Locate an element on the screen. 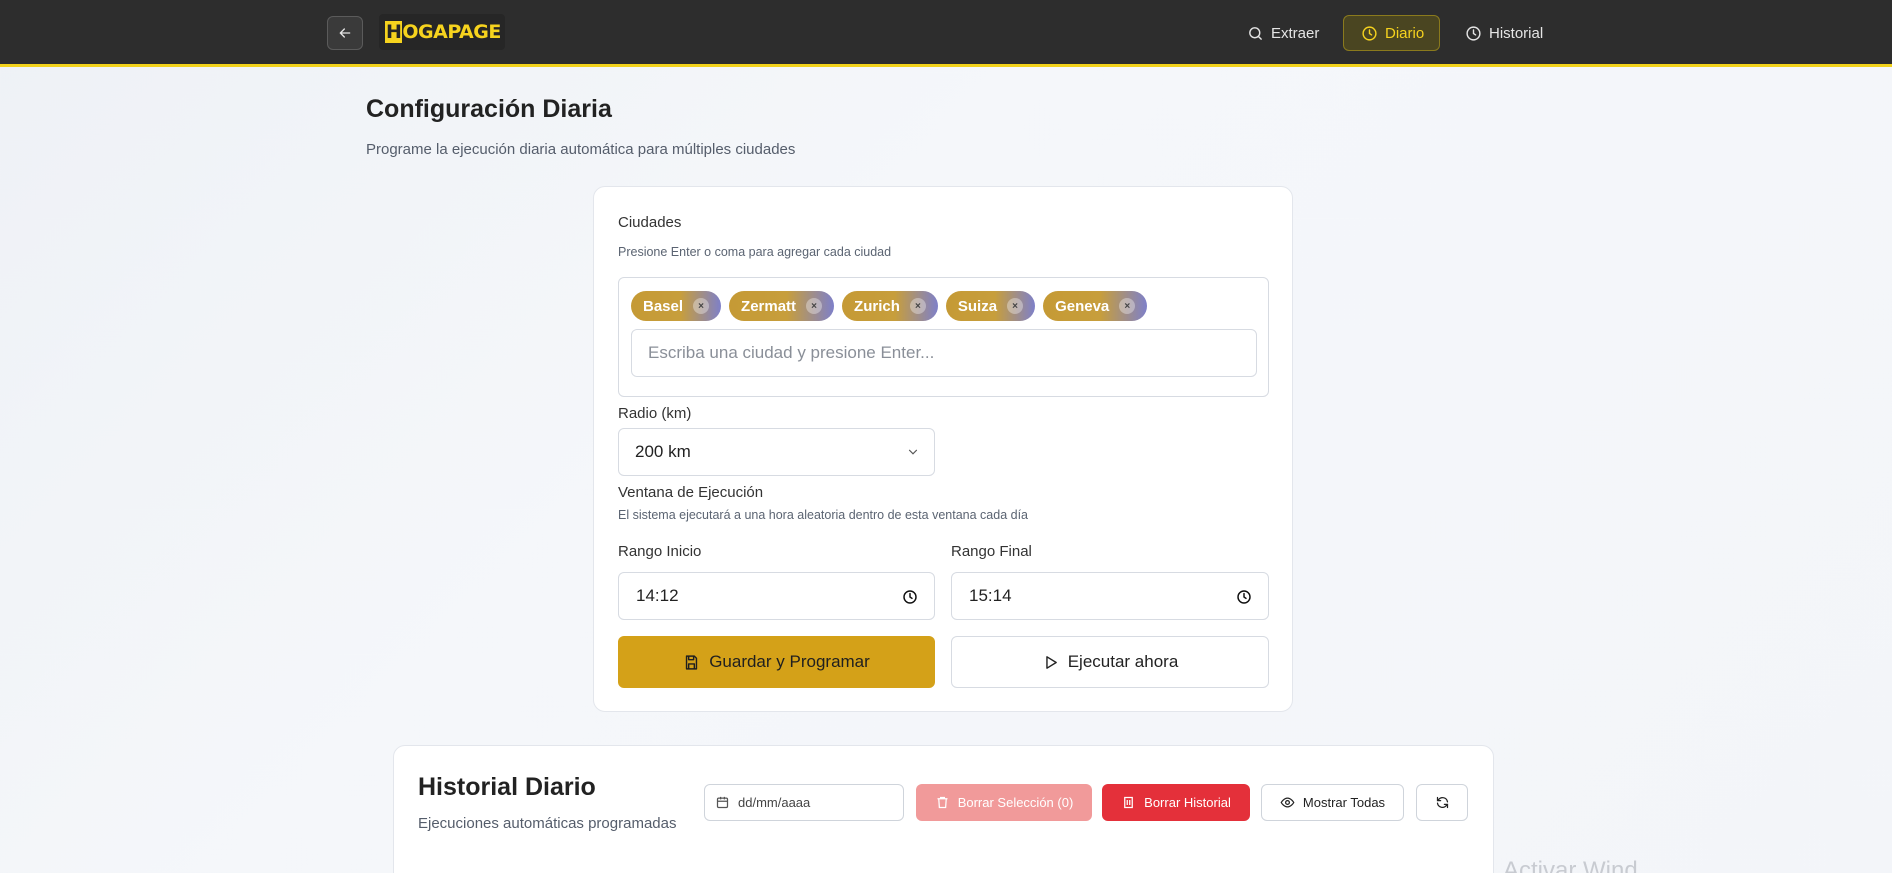 The height and width of the screenshot is (873, 1892). page-title: Configuración Diaria is located at coordinates (489, 109).